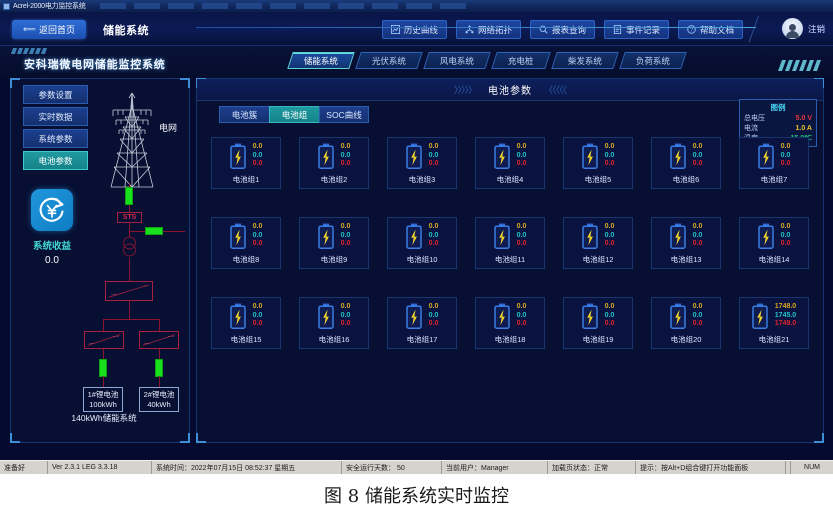 This screenshot has height=522, width=833. I want to click on sidebar-item-realtime-data: 实时数据, so click(55, 116).